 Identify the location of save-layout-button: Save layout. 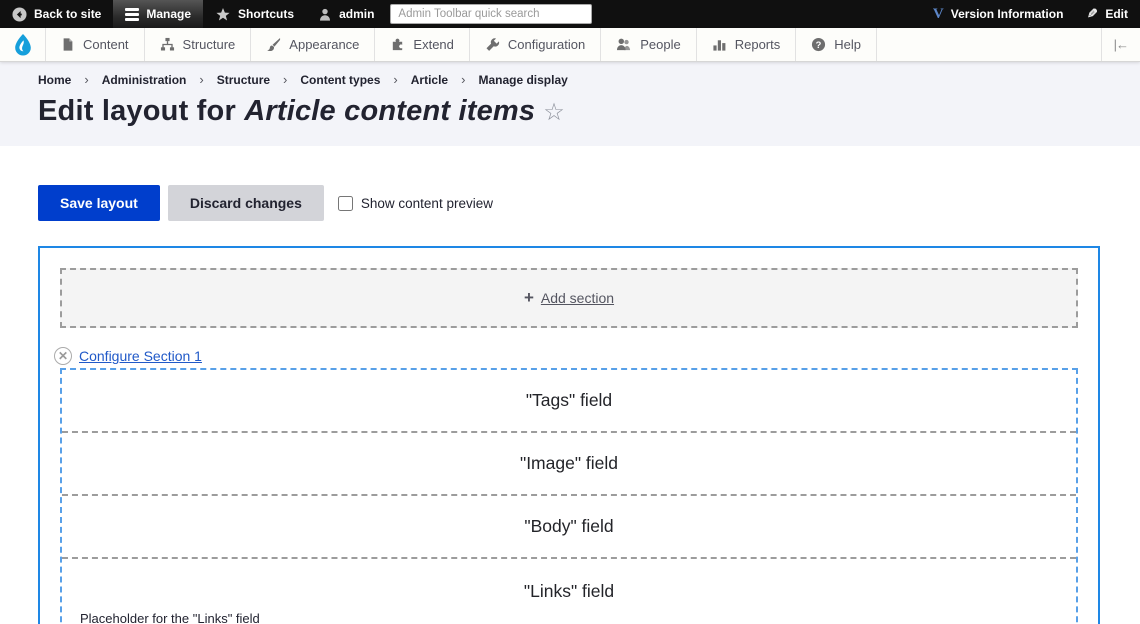
(99, 203).